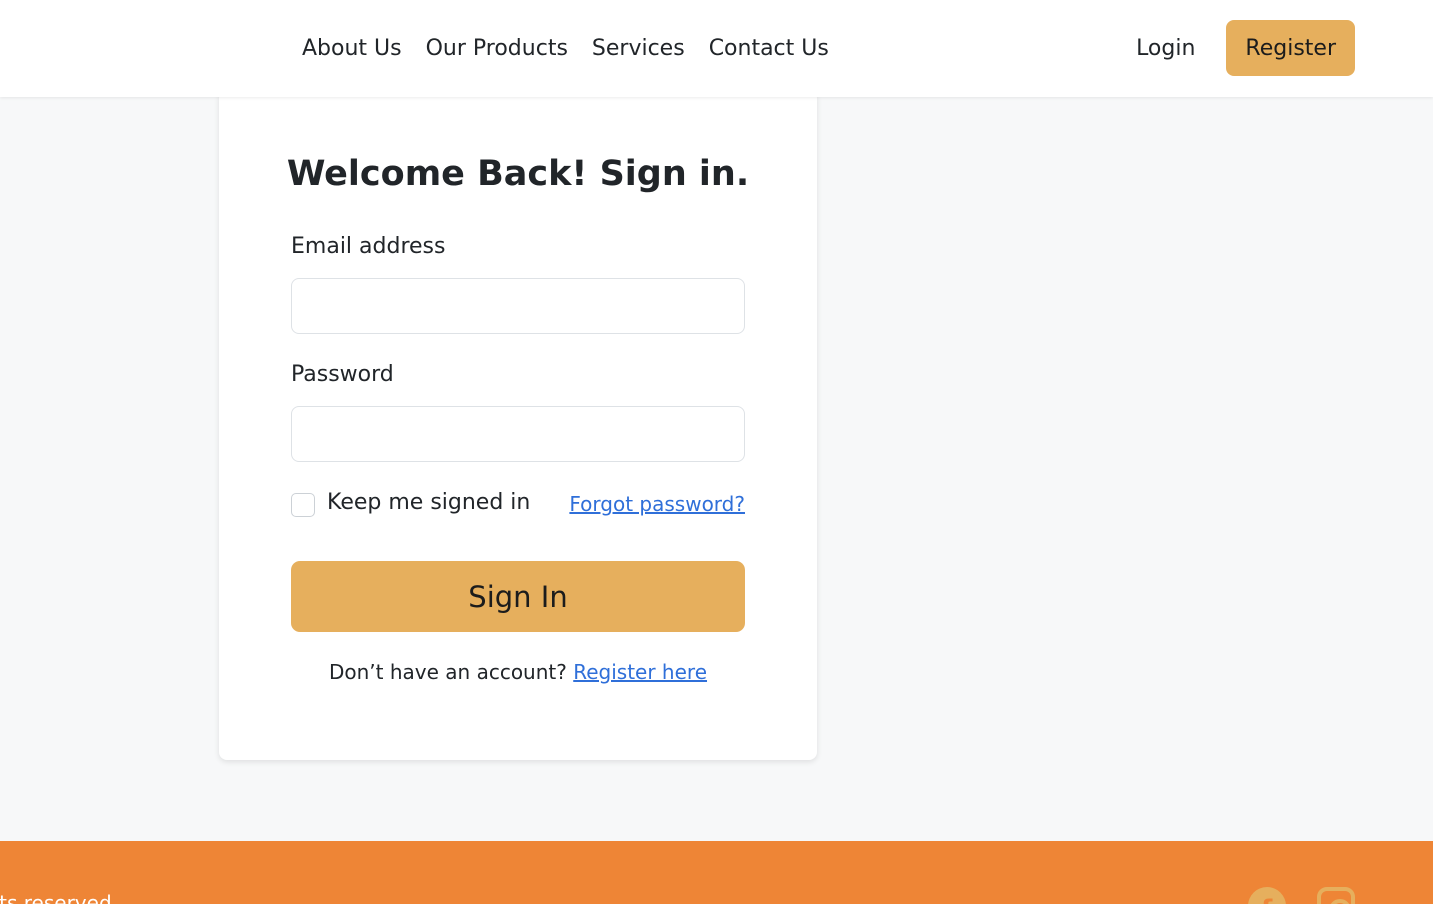 The image size is (1433, 904). Describe the element at coordinates (447, 672) in the screenshot. I see `no-account-text: Don’t have an account?` at that location.